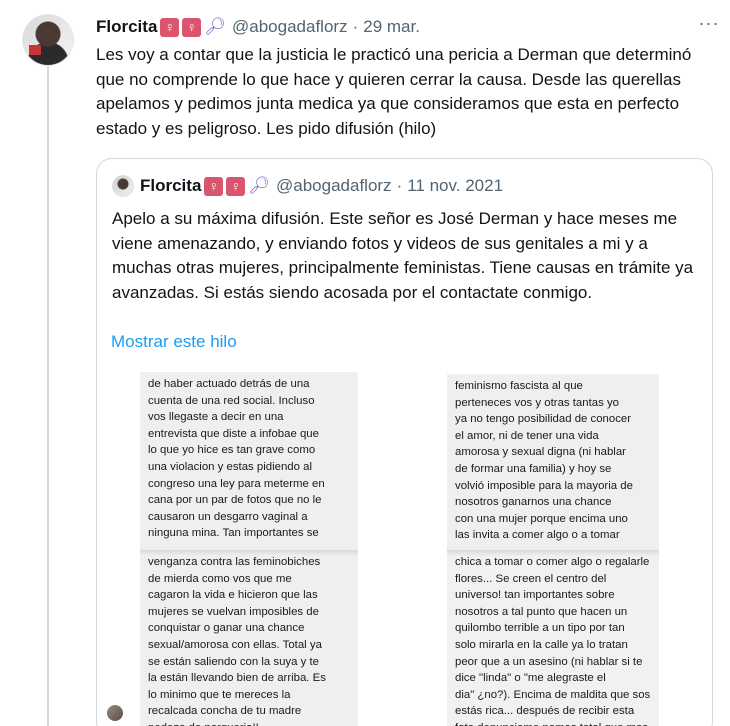 The image size is (730, 726). I want to click on show-thread-link: Mostrar este hilo, so click(174, 342).